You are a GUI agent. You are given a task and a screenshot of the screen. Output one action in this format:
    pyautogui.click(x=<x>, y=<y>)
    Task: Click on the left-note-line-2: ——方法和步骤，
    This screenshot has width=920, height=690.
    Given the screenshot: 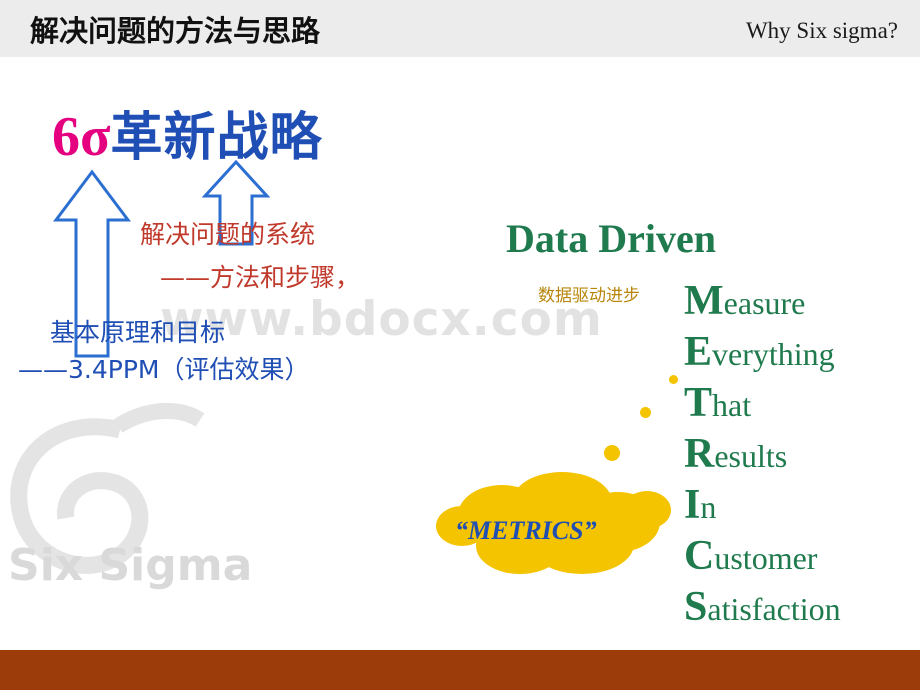 What is the action you would take?
    pyautogui.click(x=260, y=277)
    